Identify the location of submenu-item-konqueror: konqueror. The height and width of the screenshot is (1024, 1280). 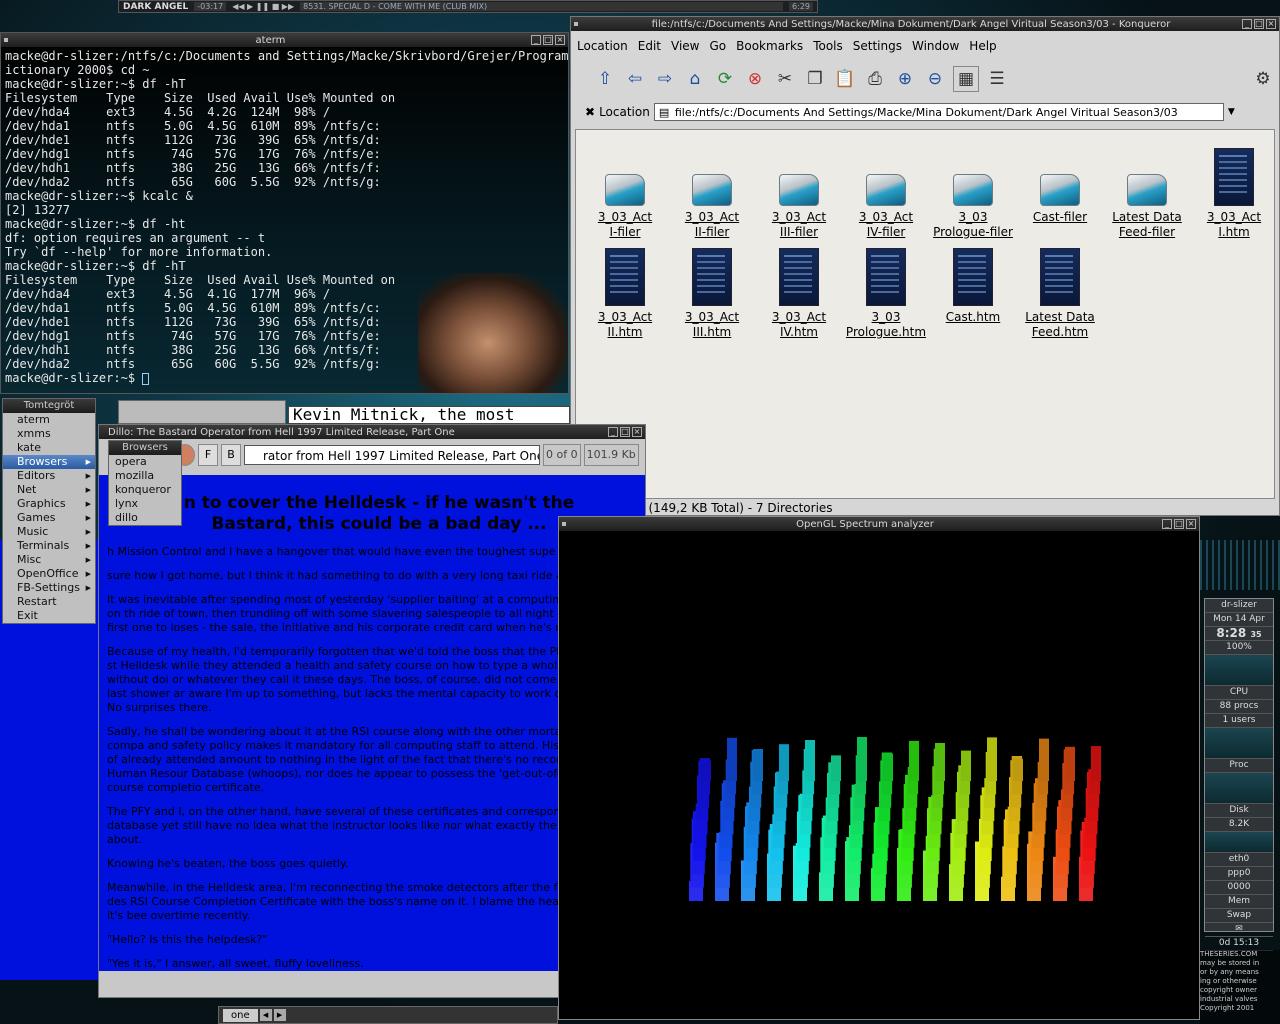
(145, 490).